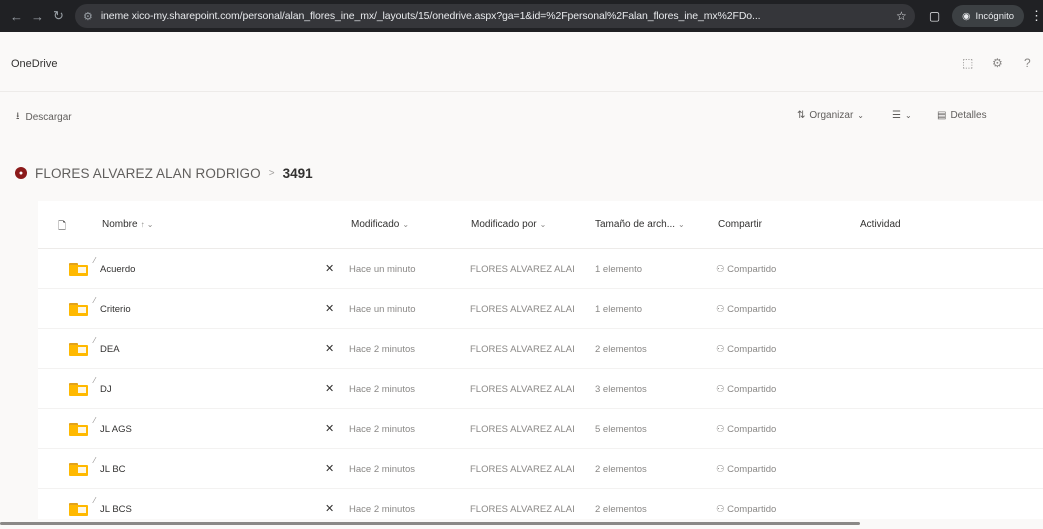  What do you see at coordinates (115, 309) in the screenshot?
I see `item-name: Criterio` at bounding box center [115, 309].